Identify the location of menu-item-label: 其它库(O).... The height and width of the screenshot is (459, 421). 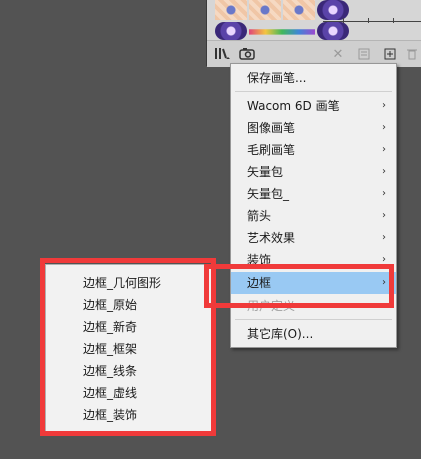
(280, 334).